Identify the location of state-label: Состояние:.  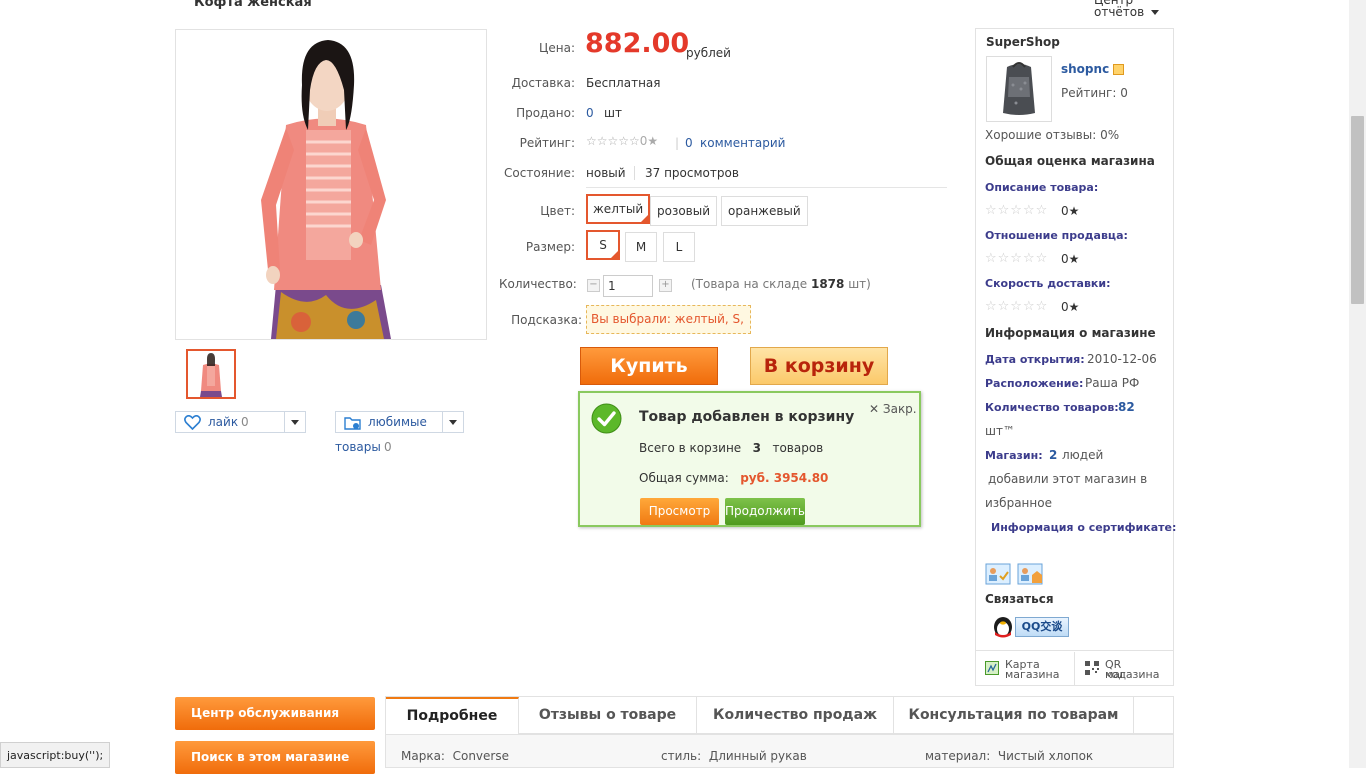
(539, 173).